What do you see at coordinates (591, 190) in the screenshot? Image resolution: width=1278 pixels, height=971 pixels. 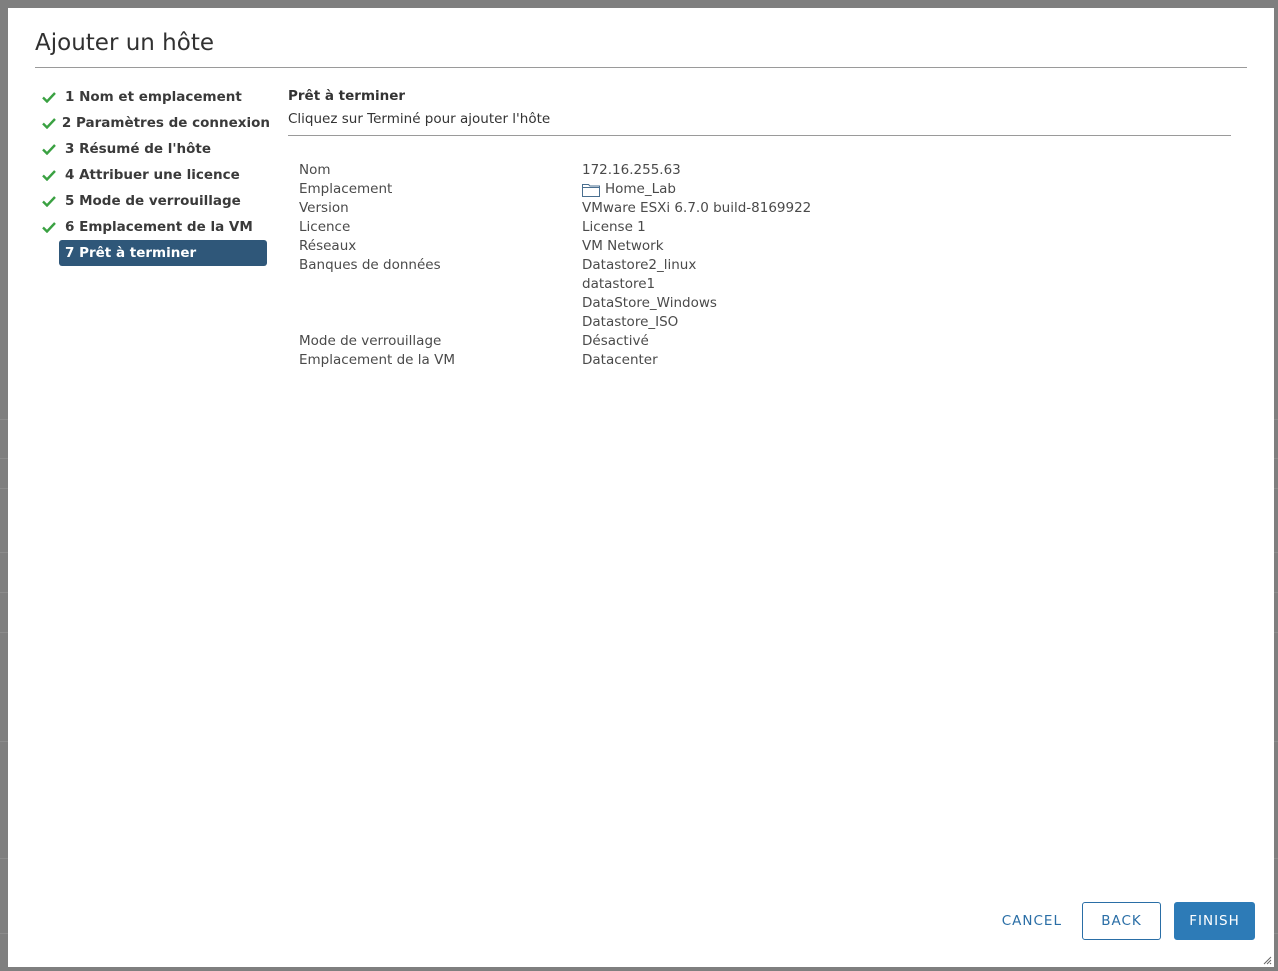 I see `folder-icon` at bounding box center [591, 190].